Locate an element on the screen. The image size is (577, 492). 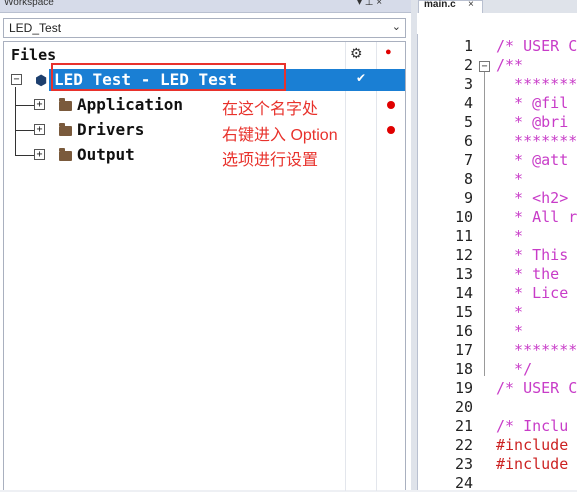
line-number: 5 is located at coordinates (468, 122).